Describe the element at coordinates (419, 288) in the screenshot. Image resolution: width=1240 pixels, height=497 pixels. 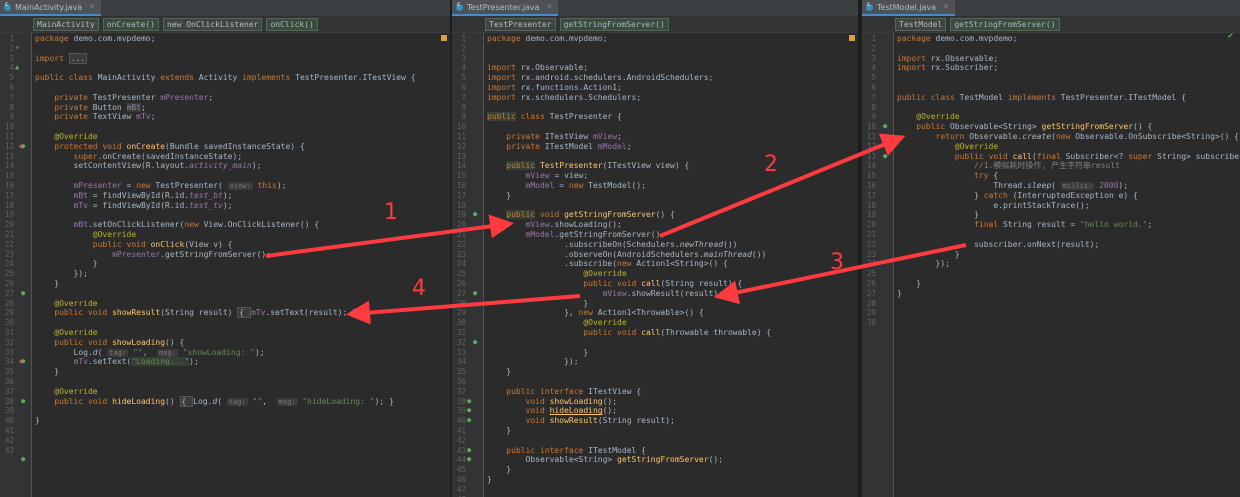
I see `annotation-number-4: 4` at that location.